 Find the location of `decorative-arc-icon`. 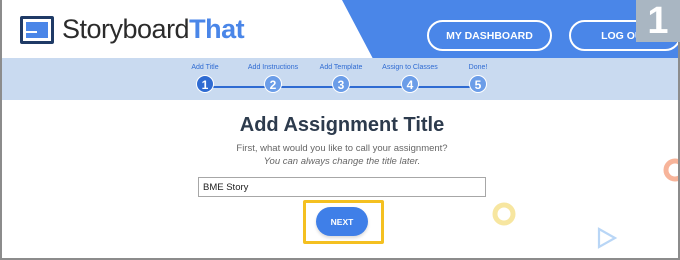

decorative-arc-icon is located at coordinates (670, 170).